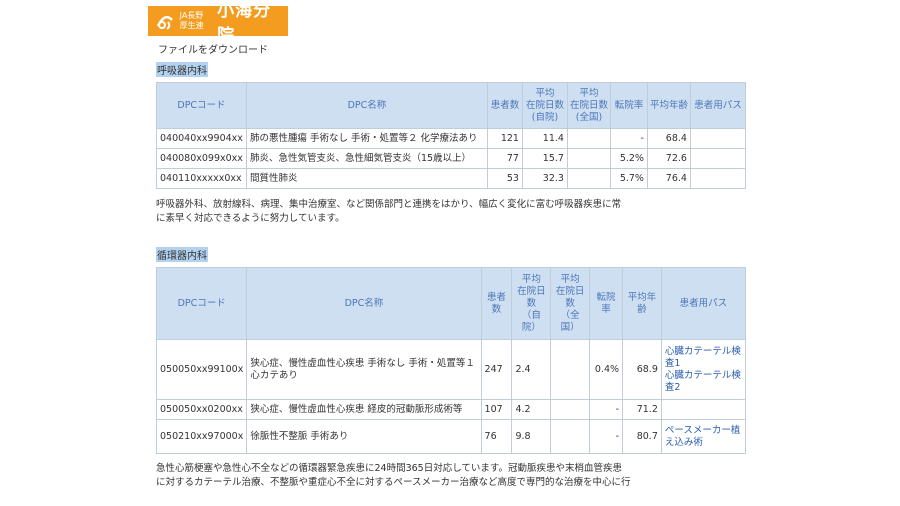  Describe the element at coordinates (668, 158) in the screenshot. I see `cell-avg-age: 72.6` at that location.